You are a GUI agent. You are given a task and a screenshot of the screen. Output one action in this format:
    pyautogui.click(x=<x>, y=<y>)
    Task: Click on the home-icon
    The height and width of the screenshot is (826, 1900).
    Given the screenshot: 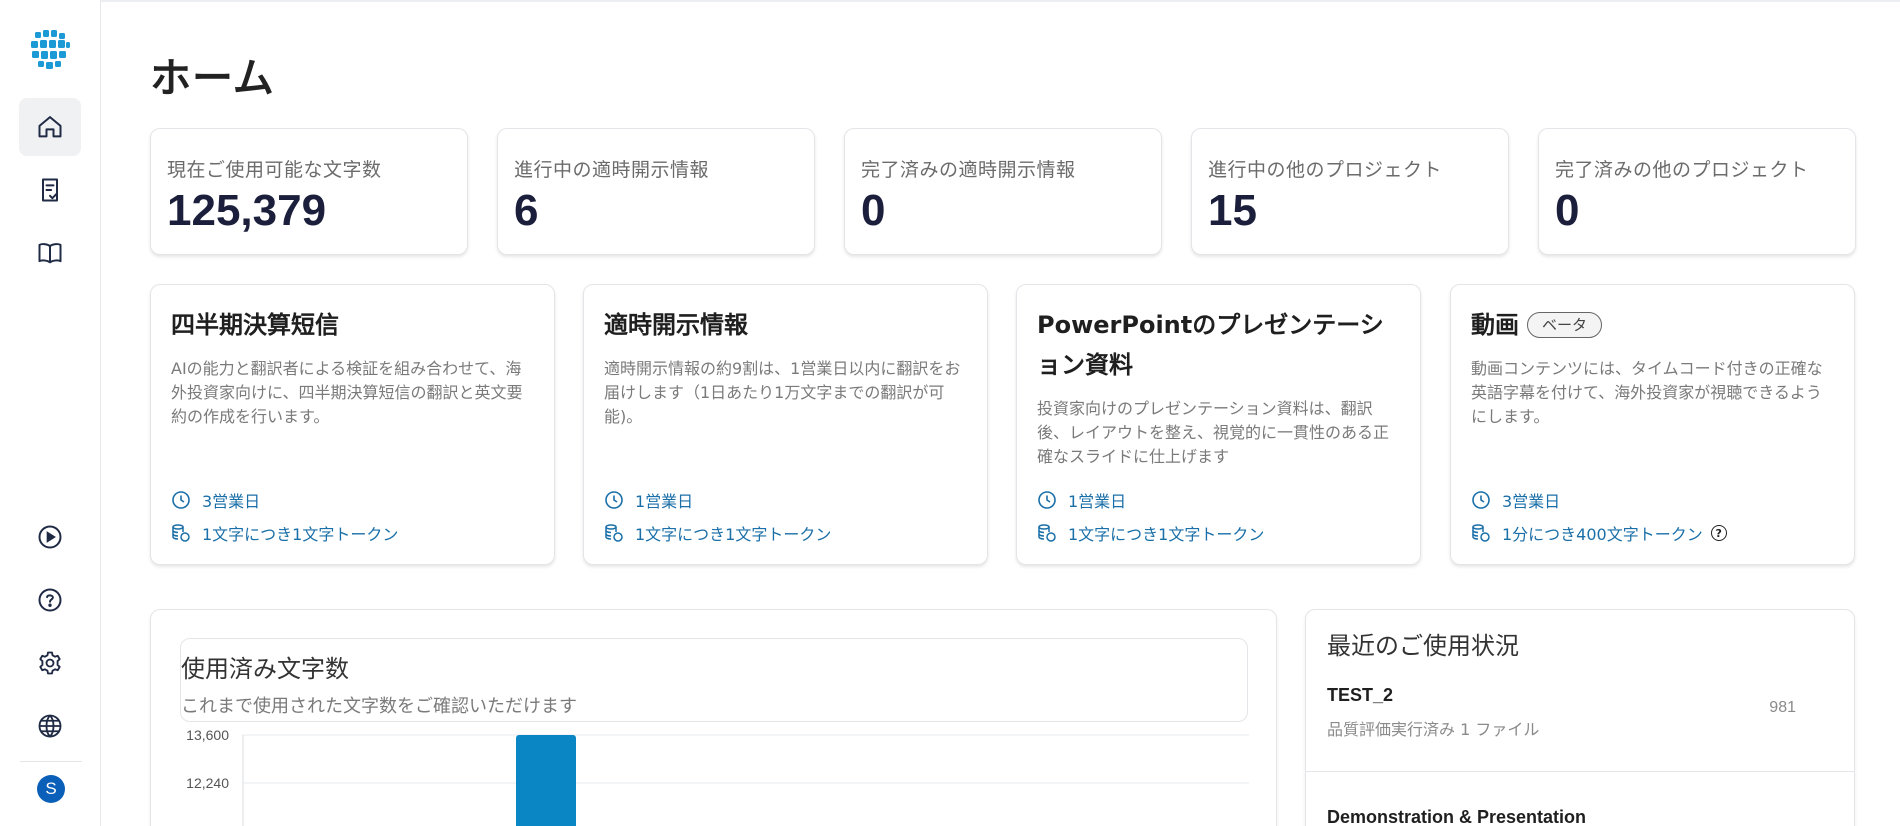 What is the action you would take?
    pyautogui.click(x=50, y=127)
    